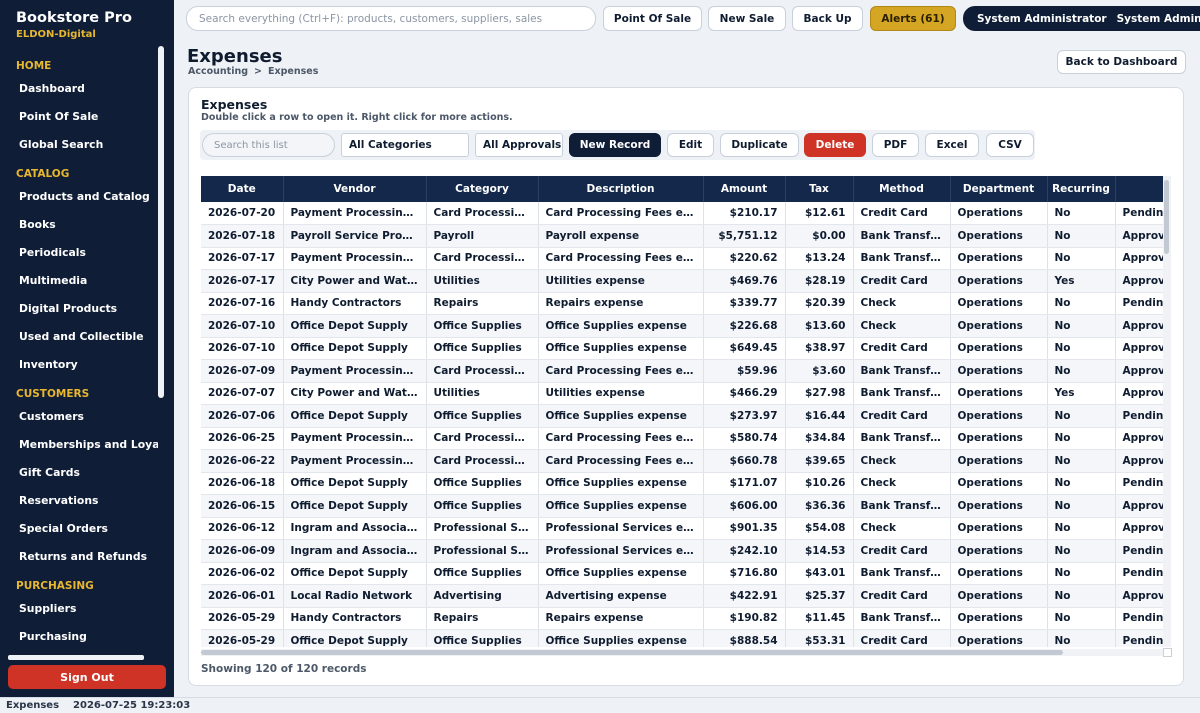 The image size is (1200, 713). I want to click on cell-tax: $3.60, so click(819, 371).